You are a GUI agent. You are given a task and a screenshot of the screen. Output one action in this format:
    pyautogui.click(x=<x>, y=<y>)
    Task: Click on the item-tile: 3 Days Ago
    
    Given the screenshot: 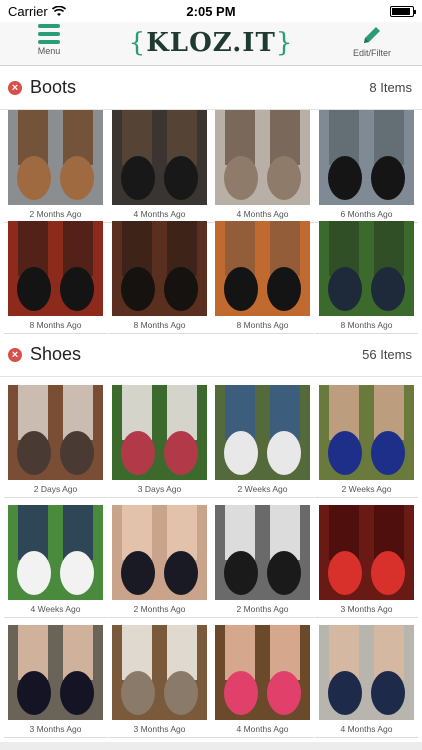 What is the action you would take?
    pyautogui.click(x=159, y=441)
    